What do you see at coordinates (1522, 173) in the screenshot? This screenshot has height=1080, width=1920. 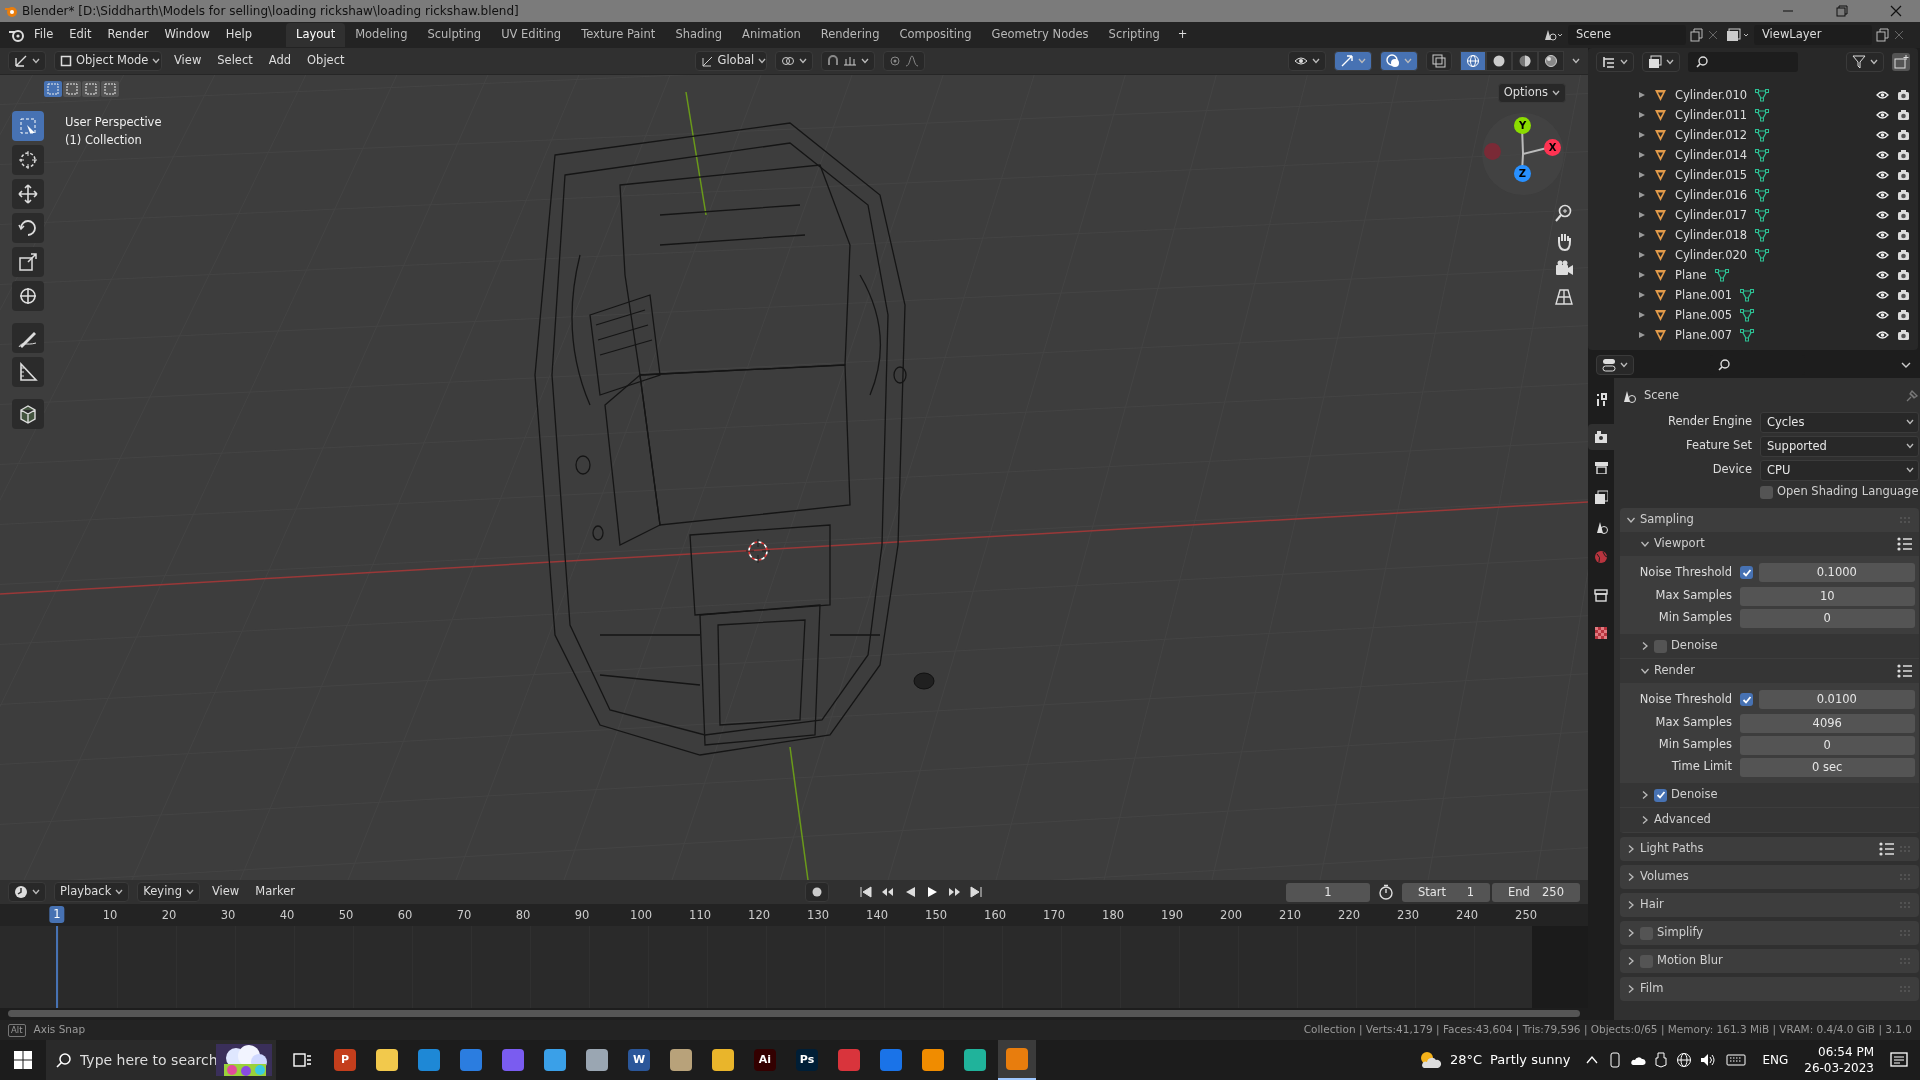 I see `axis-ball: Z` at bounding box center [1522, 173].